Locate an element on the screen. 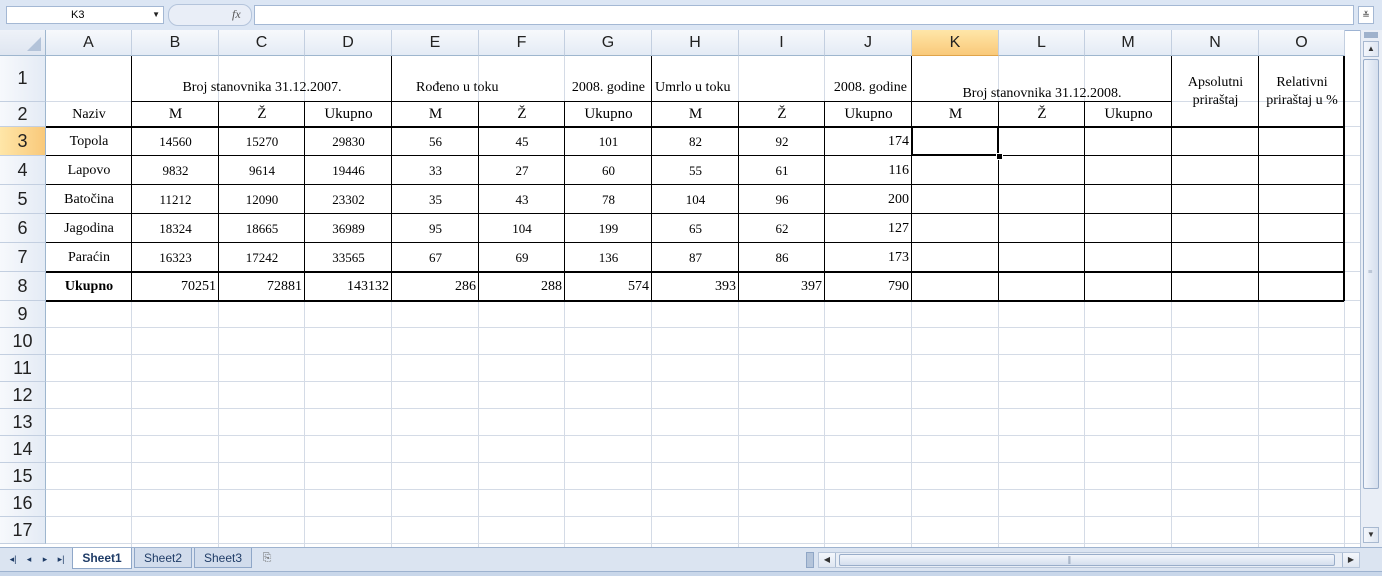 The height and width of the screenshot is (576, 1382). column-header-j: J is located at coordinates (868, 43).